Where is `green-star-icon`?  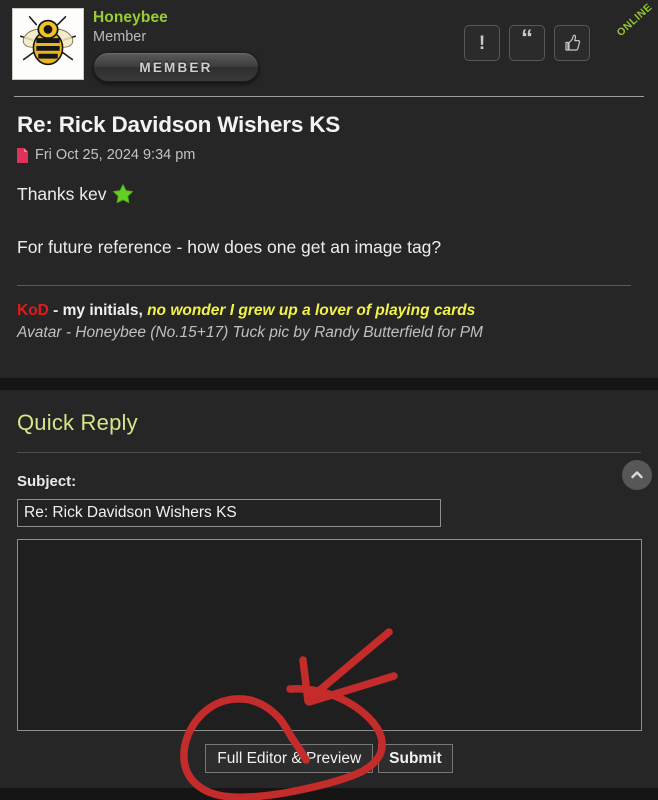
green-star-icon is located at coordinates (123, 194).